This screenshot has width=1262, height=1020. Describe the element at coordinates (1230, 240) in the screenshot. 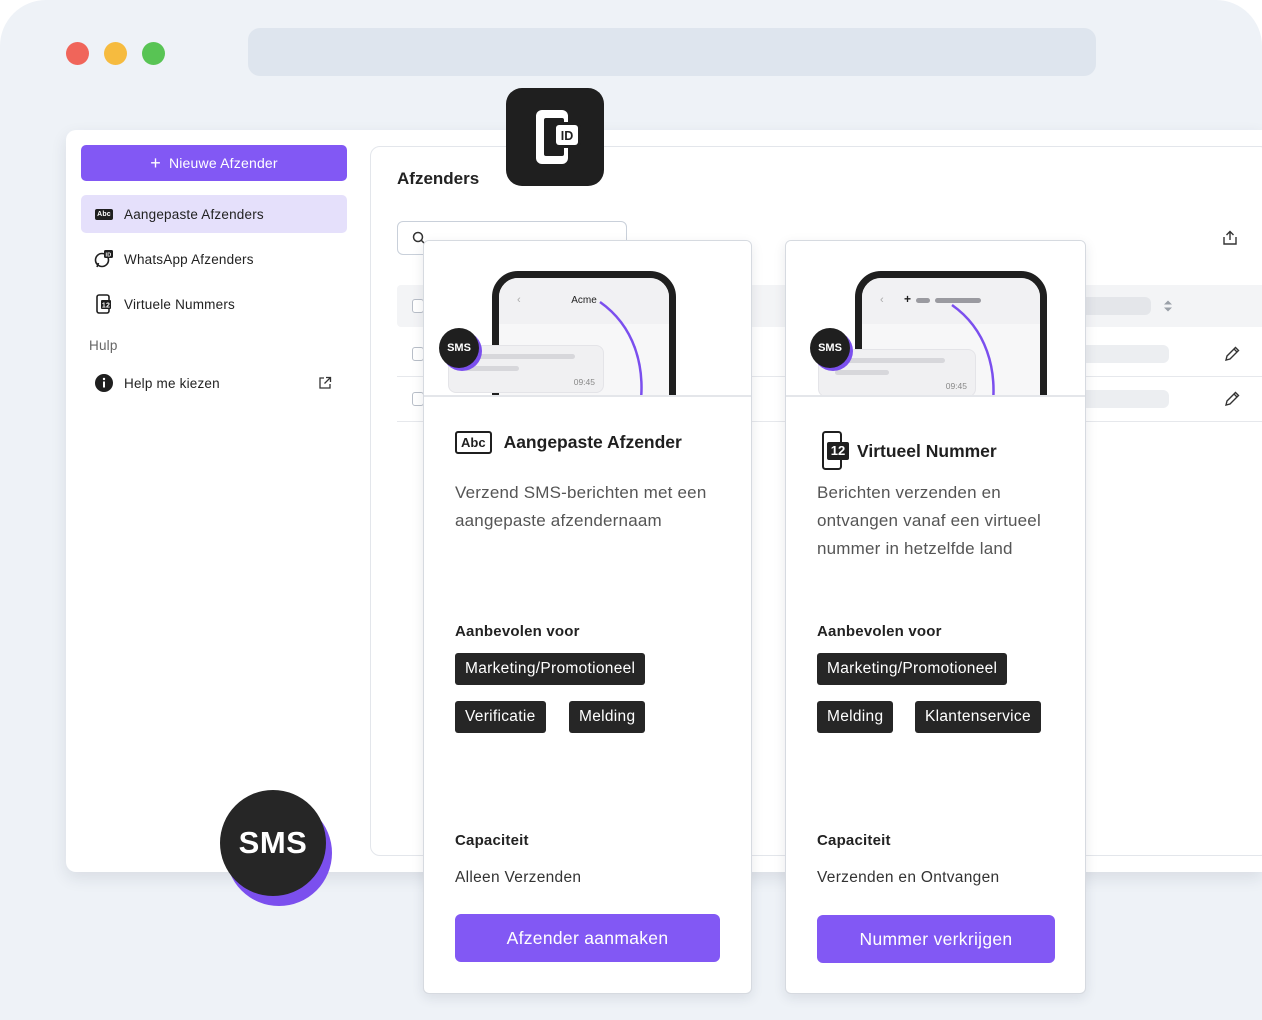

I see `export-icon` at that location.